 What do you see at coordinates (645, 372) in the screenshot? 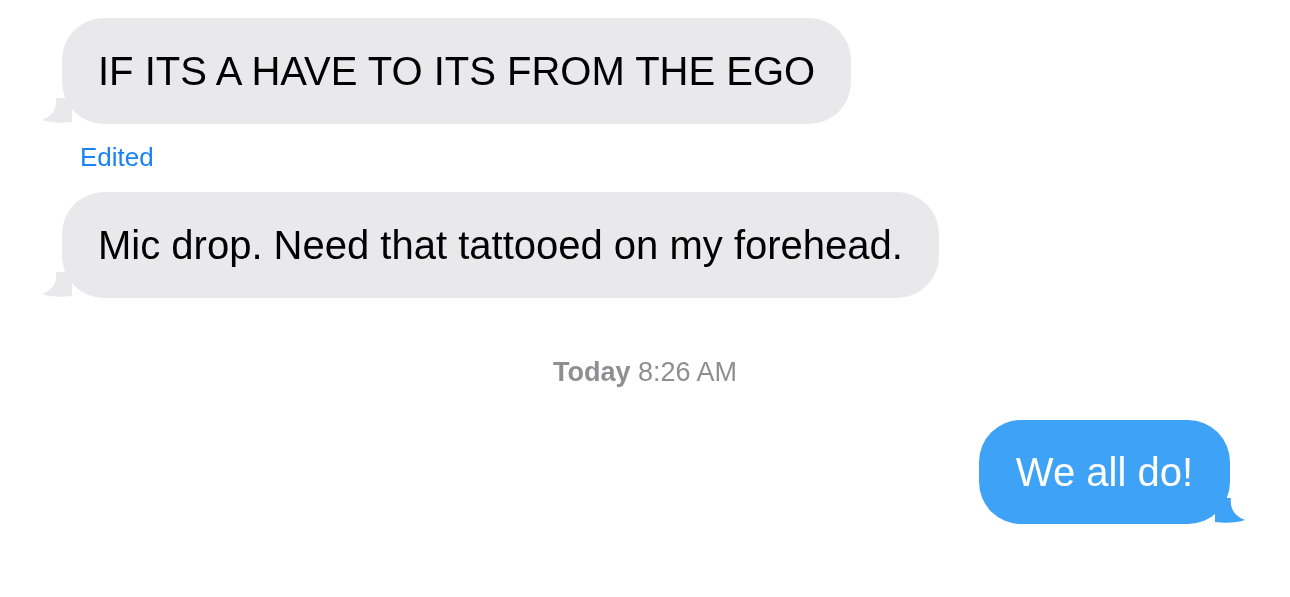
I see `timestamp: Today 8:26 AM` at bounding box center [645, 372].